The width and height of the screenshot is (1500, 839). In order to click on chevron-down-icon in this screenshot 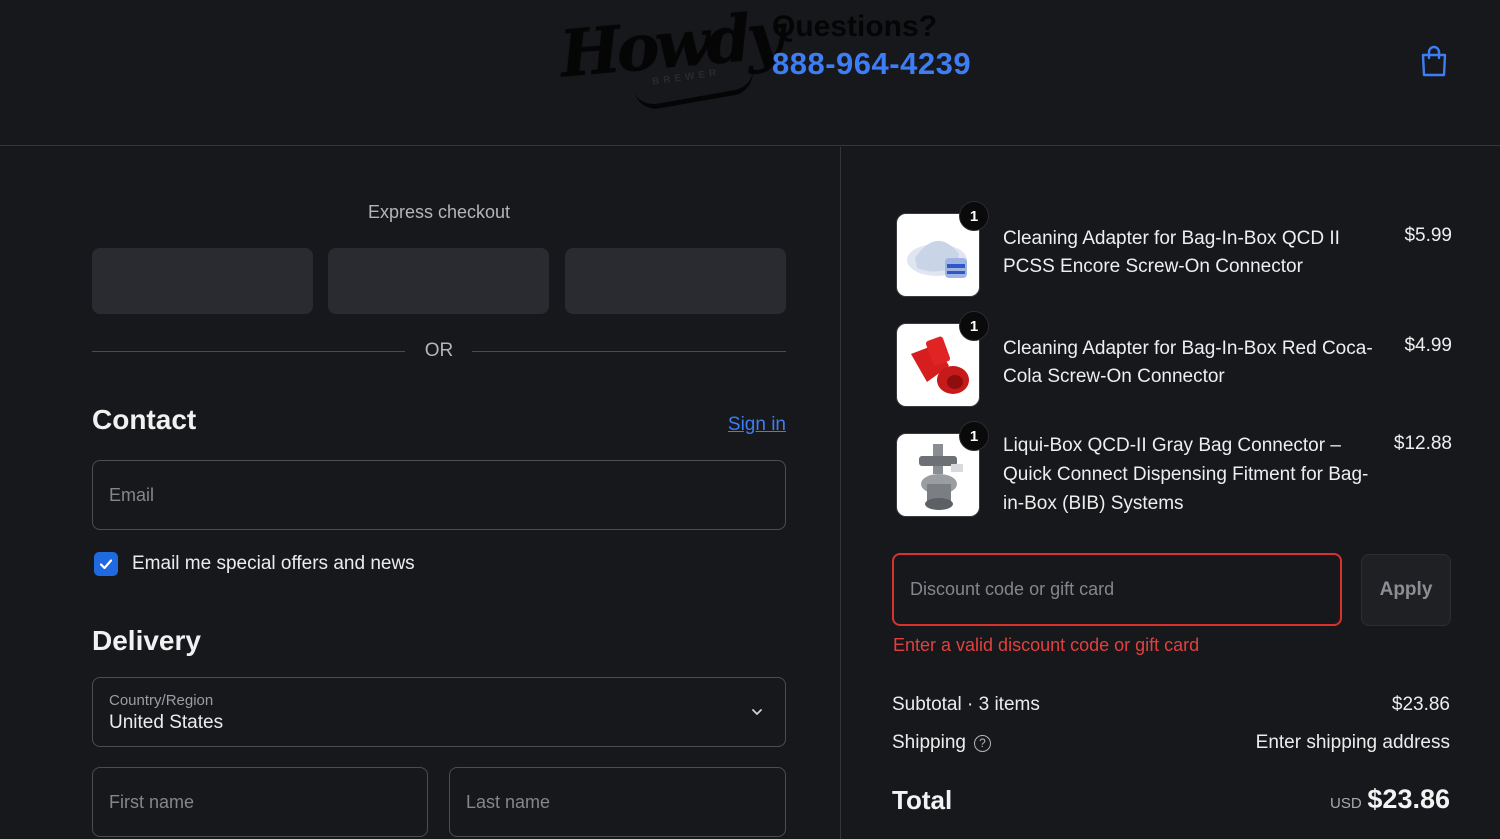, I will do `click(757, 712)`.